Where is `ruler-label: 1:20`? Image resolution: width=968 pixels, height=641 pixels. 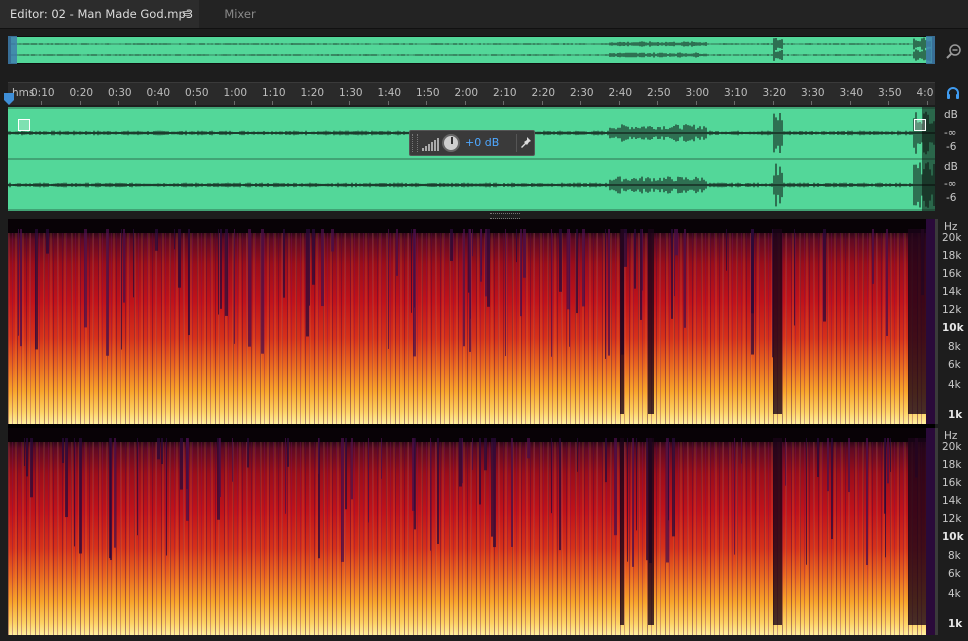 ruler-label: 1:20 is located at coordinates (312, 93).